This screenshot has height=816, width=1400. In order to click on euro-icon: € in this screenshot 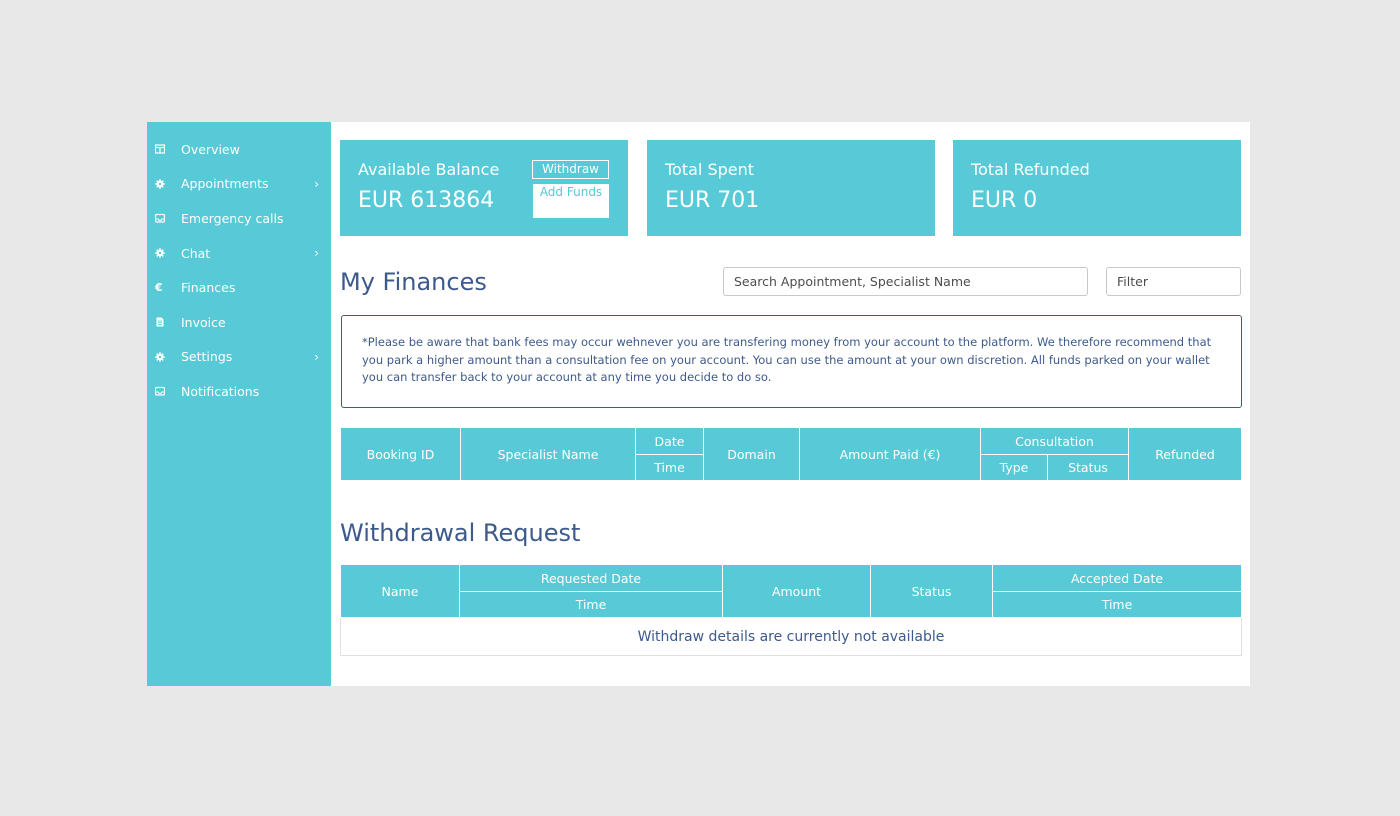, I will do `click(159, 288)`.